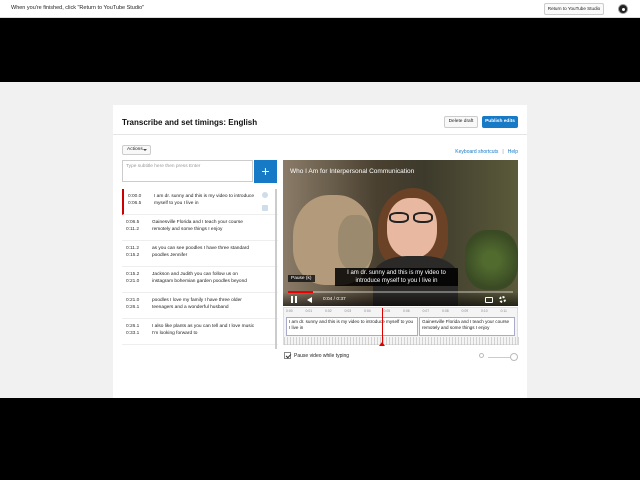  I want to click on video-progress-bar, so click(400, 292).